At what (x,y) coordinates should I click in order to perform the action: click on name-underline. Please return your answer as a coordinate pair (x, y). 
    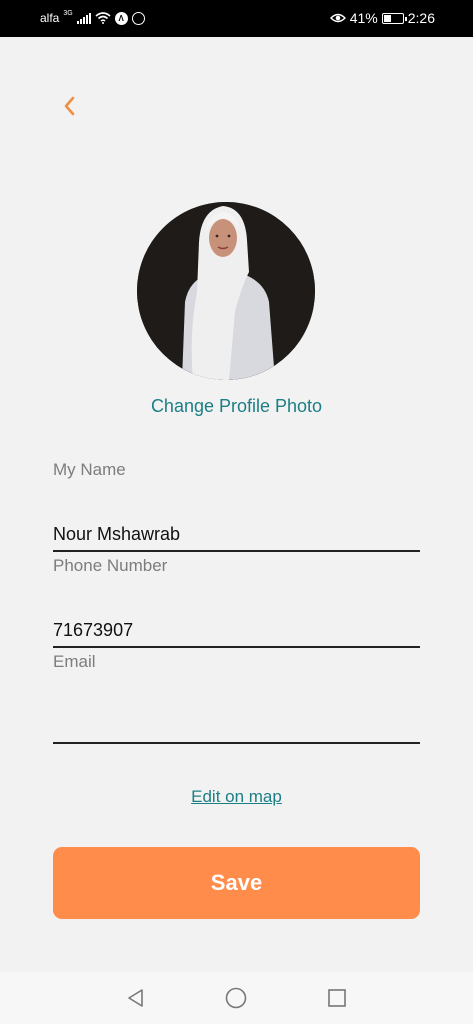
    Looking at the image, I should click on (236, 551).